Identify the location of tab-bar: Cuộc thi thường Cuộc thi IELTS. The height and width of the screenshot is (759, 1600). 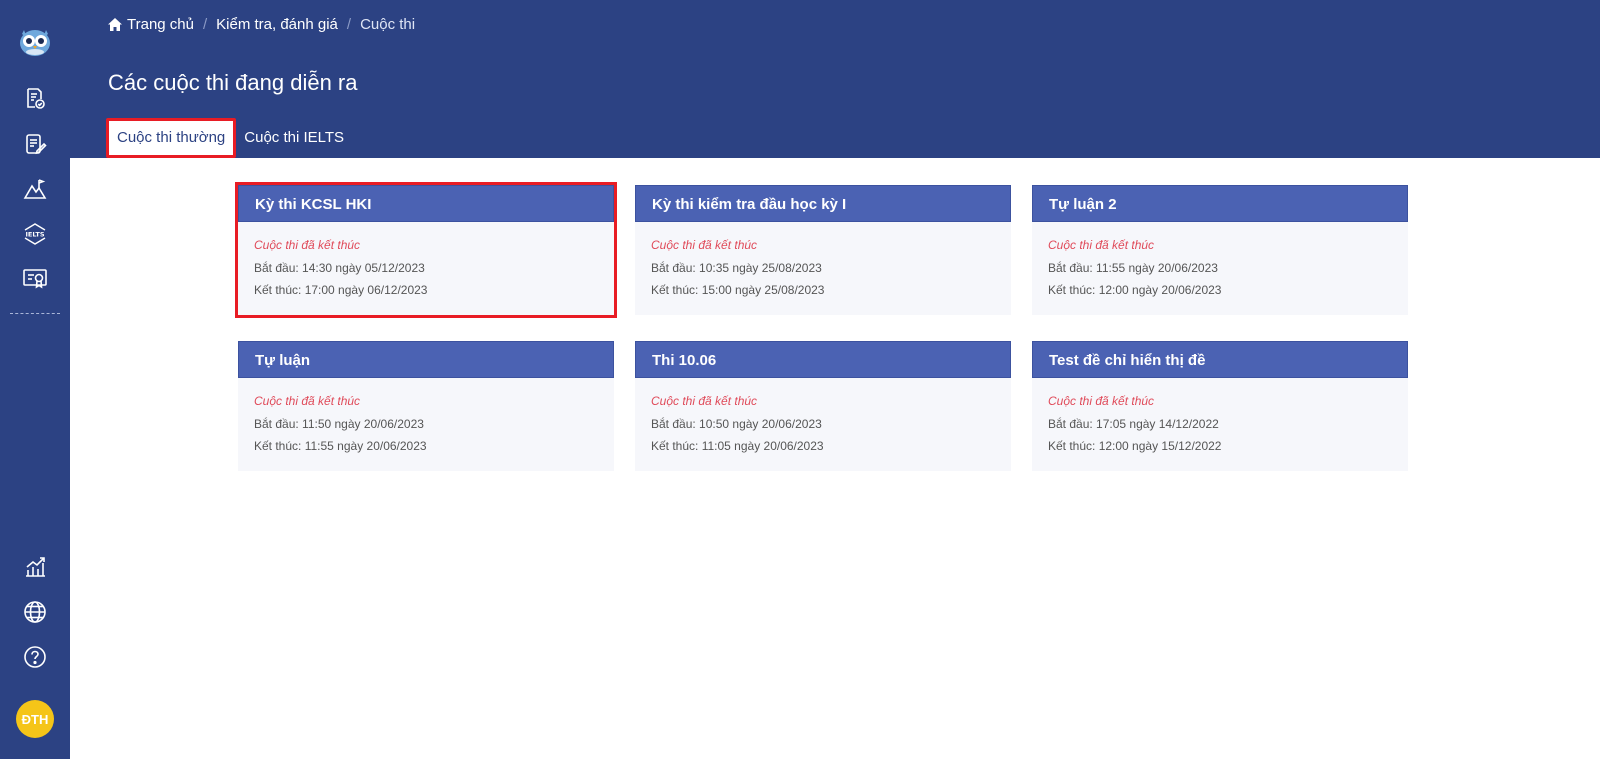
(229, 138).